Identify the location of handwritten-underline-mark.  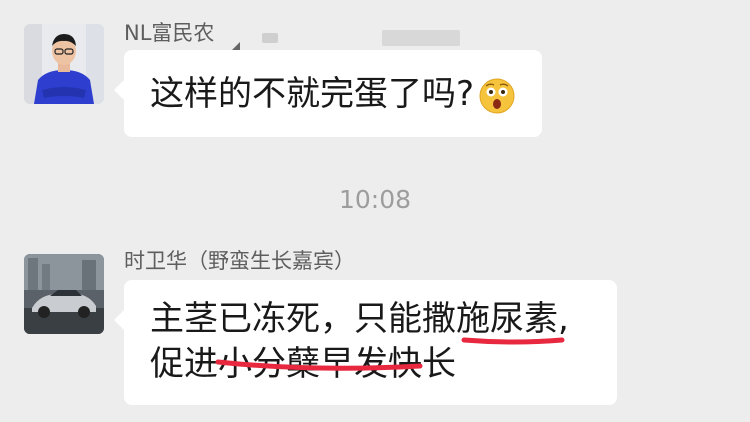
(390, 354).